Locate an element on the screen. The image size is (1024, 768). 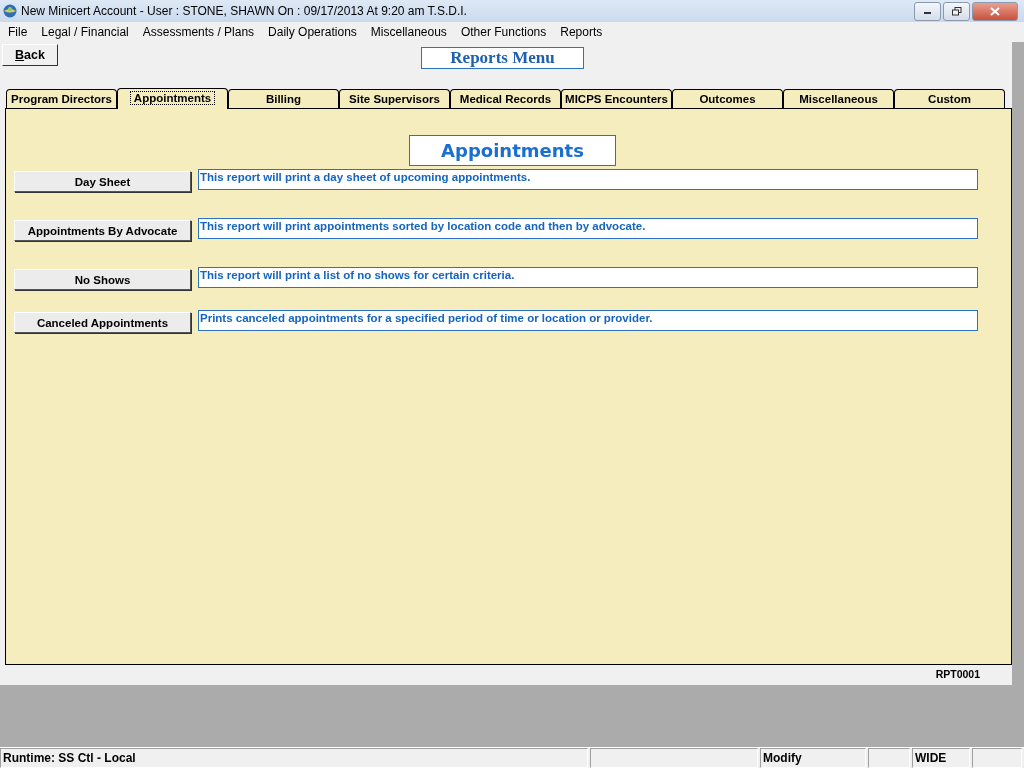
tab: Miscellaneous is located at coordinates (838, 98).